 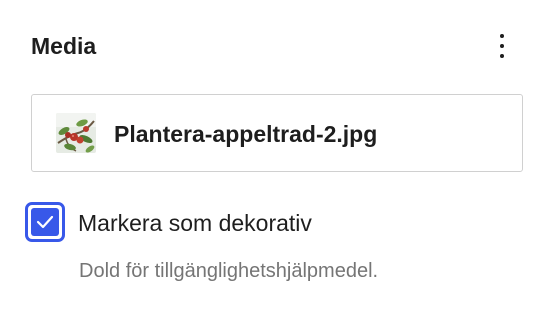 I want to click on apple-branch-icon, so click(x=76, y=133).